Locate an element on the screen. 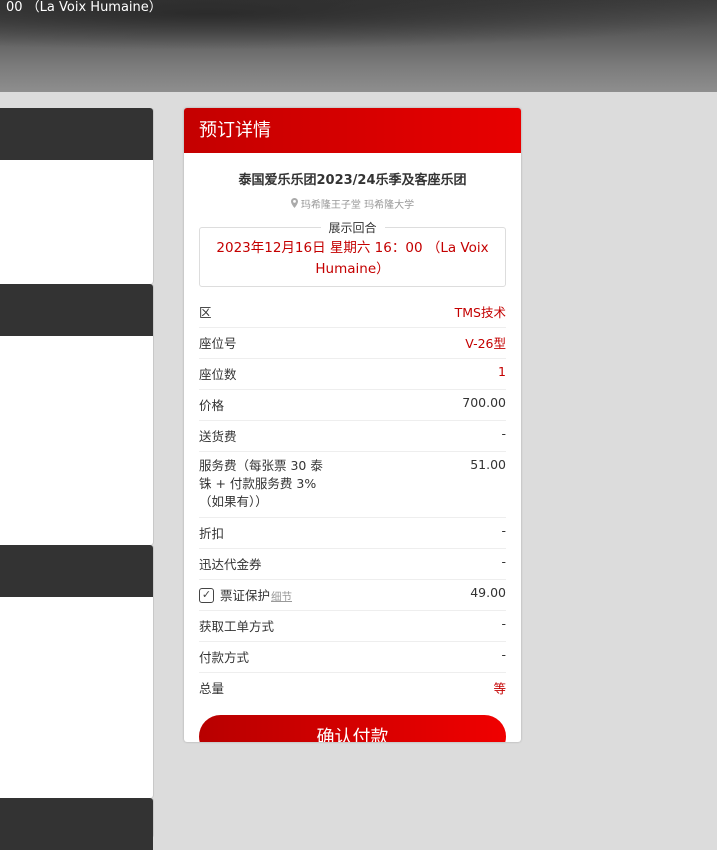  row-value: TMS技术 is located at coordinates (480, 312).